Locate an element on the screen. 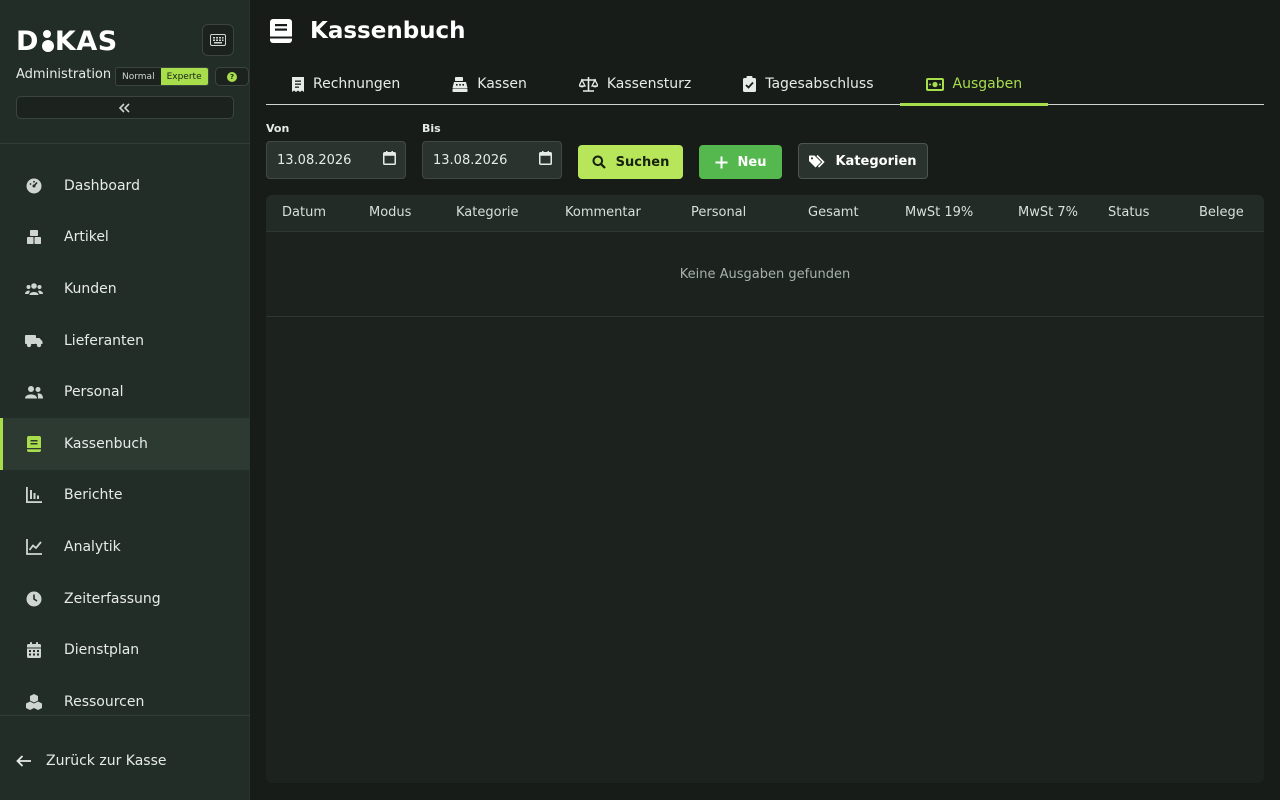 This screenshot has width=1280, height=800. to-date-input: 13.08.2026 is located at coordinates (492, 160).